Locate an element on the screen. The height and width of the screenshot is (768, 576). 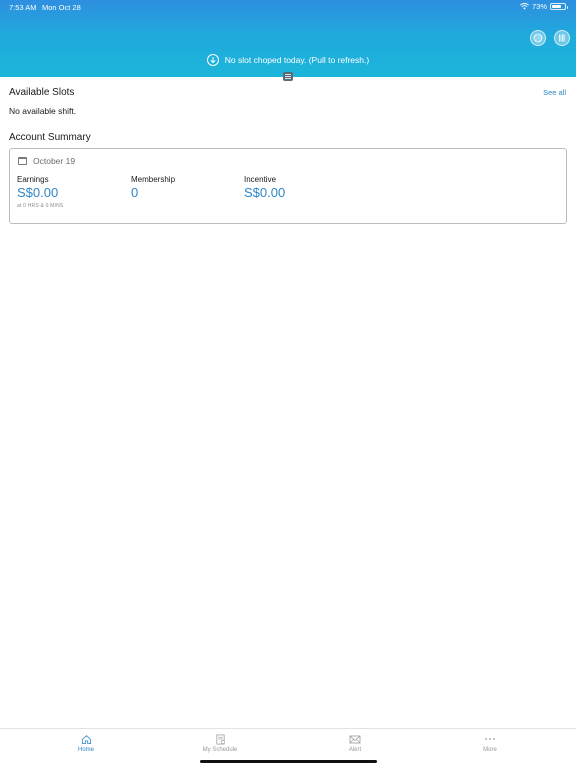
available-slots-title: Available Slots is located at coordinates (42, 92).